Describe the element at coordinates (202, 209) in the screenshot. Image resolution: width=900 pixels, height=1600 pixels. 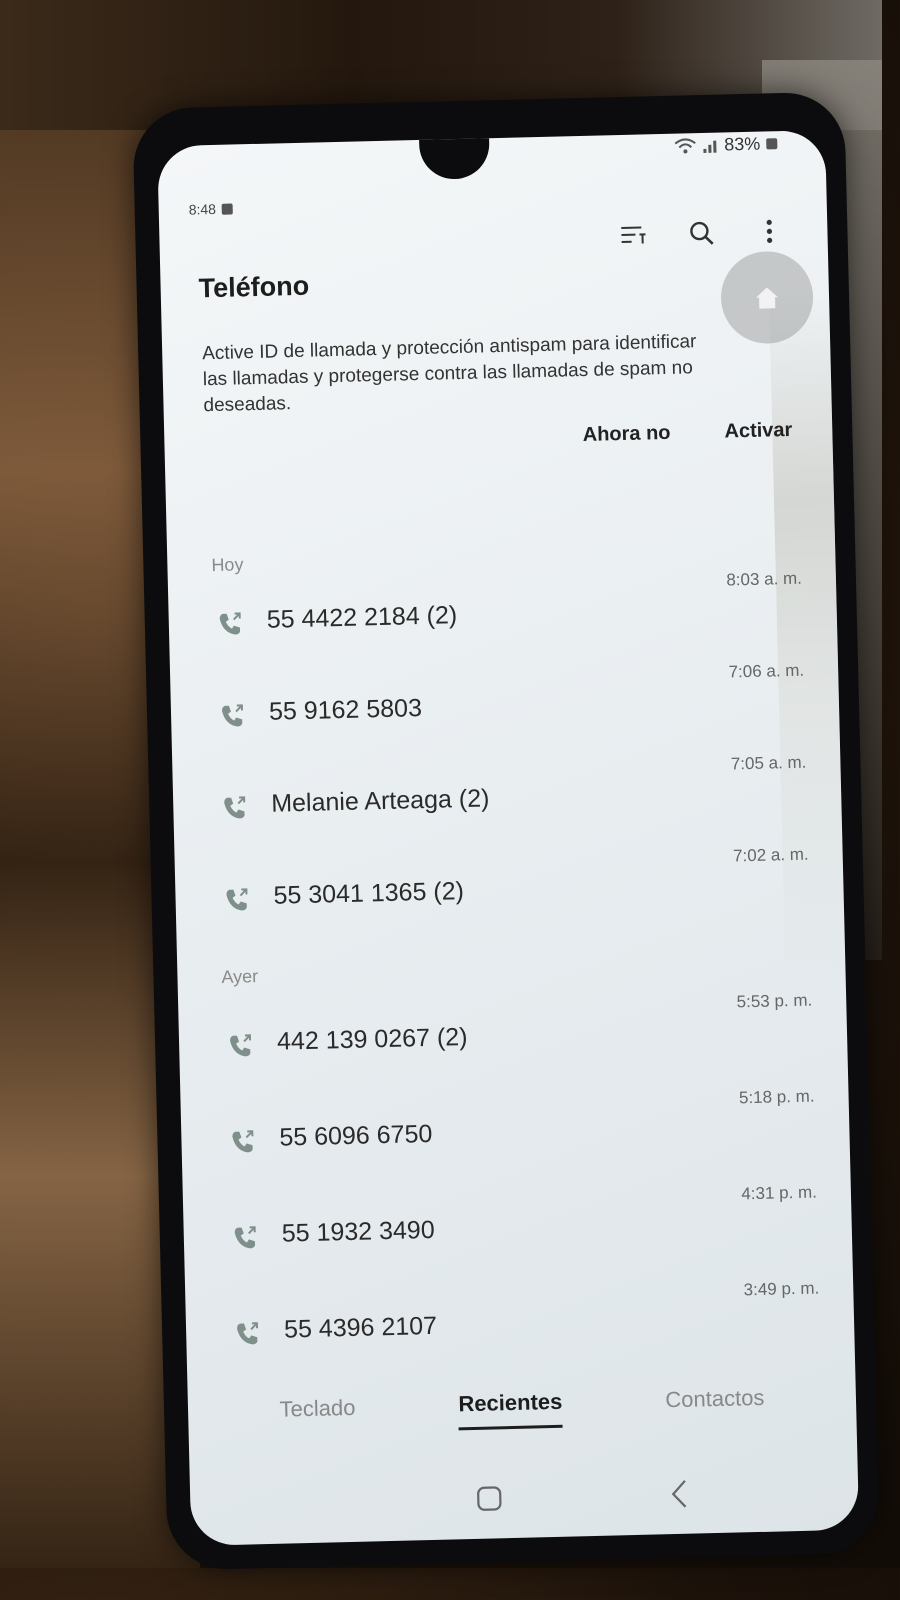
I see `status-time: 8:48` at that location.